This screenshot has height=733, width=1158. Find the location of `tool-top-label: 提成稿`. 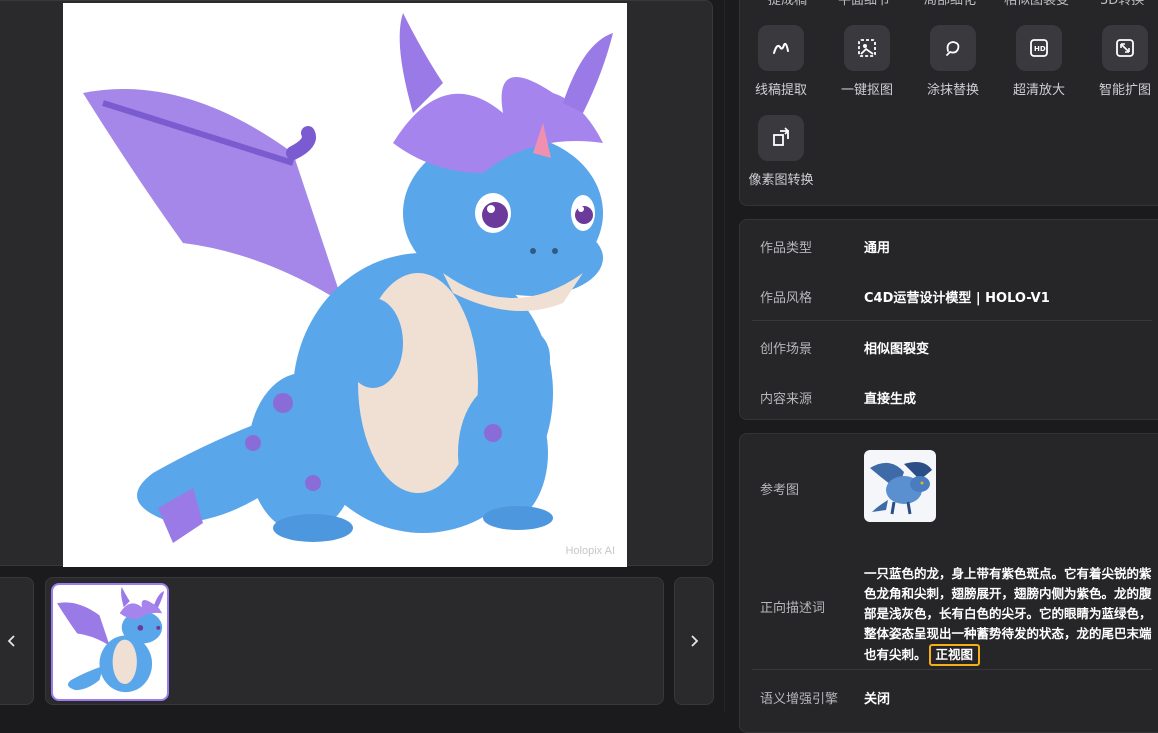

tool-top-label: 提成稿 is located at coordinates (787, 4).